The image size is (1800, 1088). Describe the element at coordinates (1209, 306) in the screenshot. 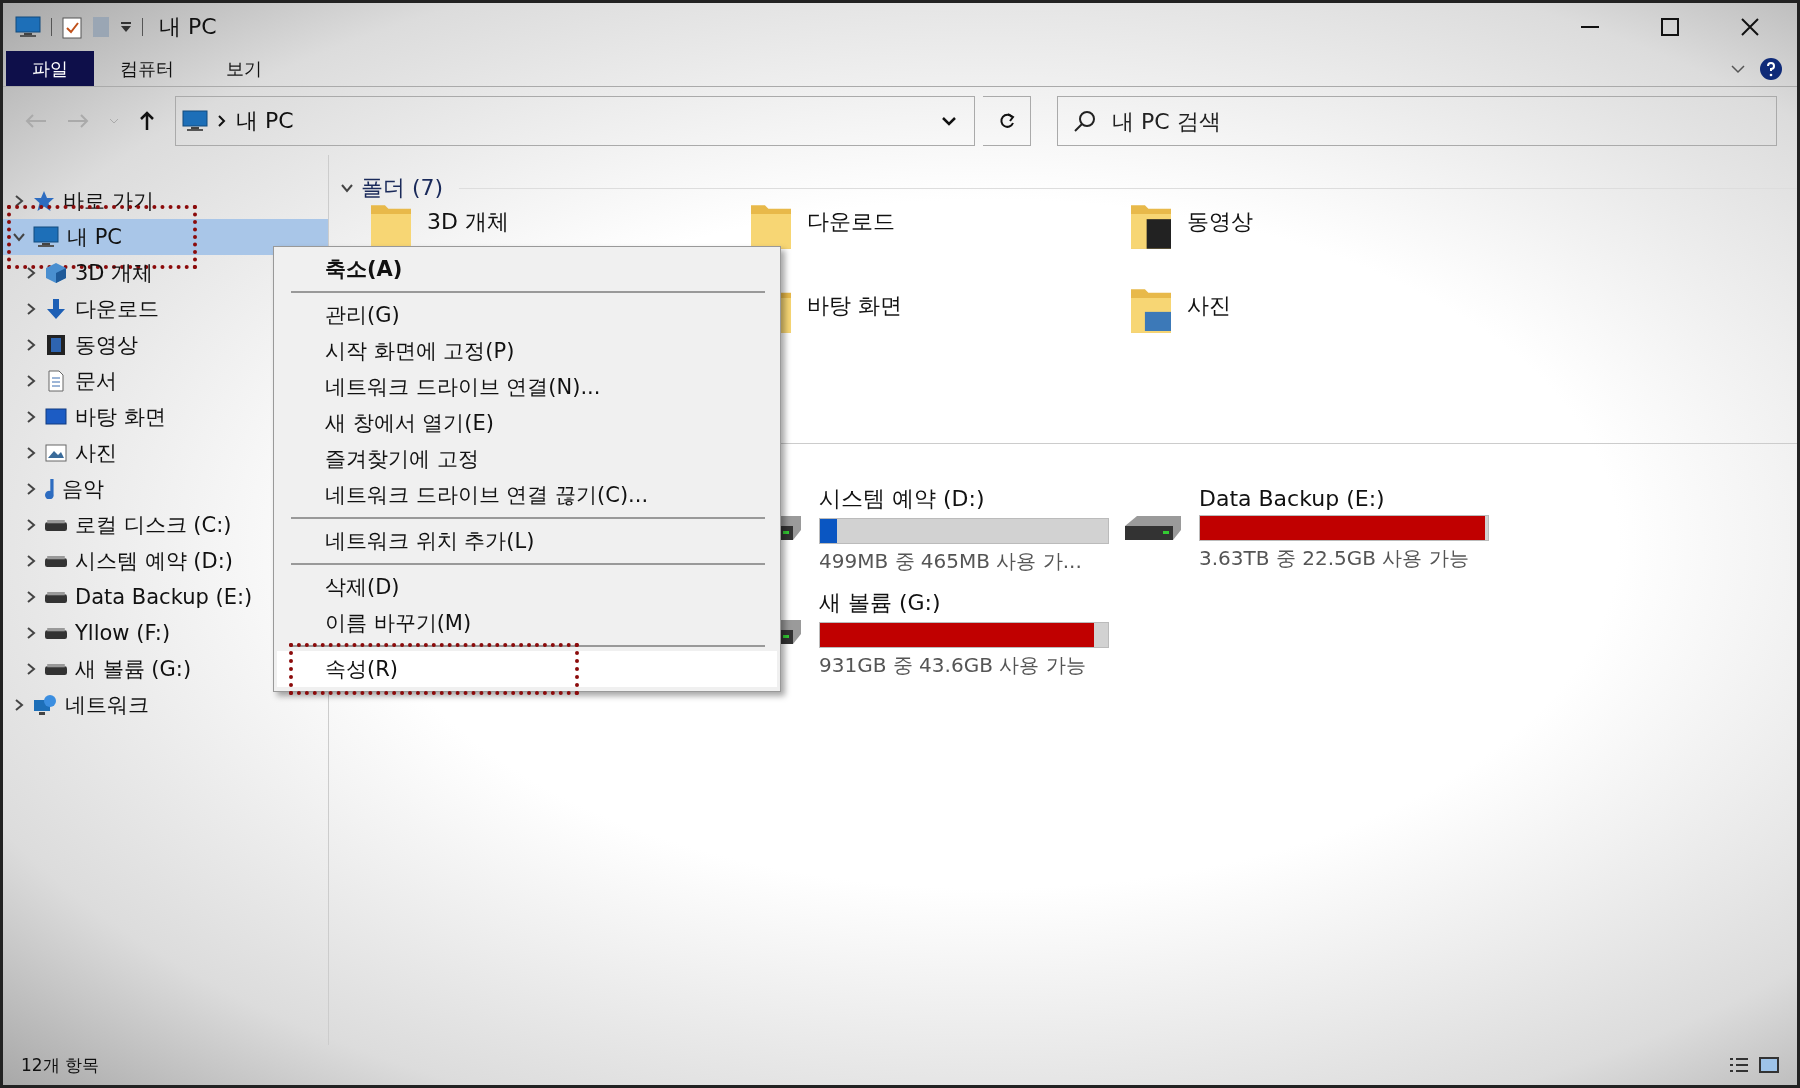

I see `folder-name: 사진` at that location.